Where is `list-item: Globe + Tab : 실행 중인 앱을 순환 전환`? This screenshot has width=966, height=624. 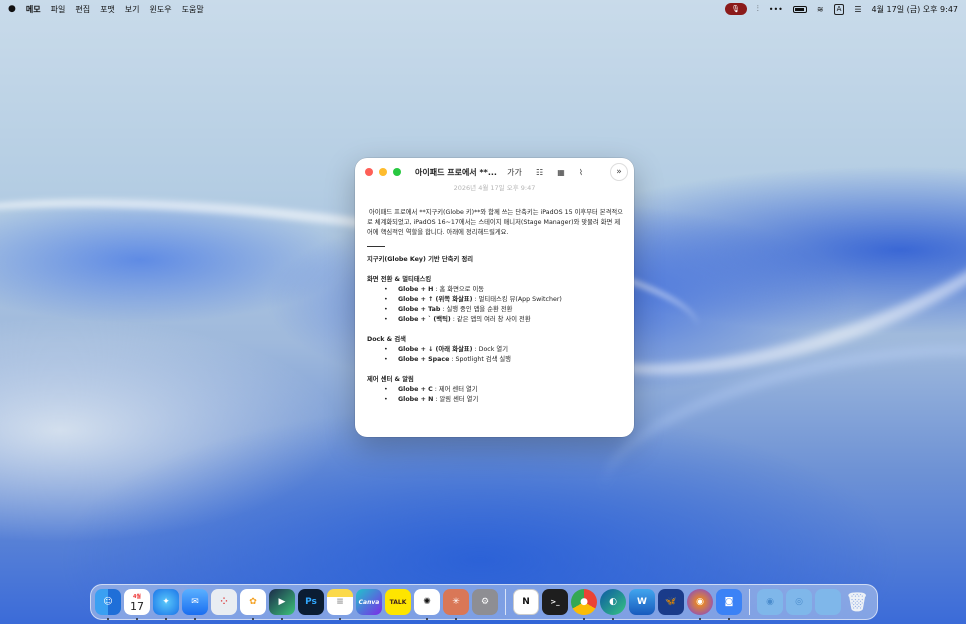
list-item: Globe + Tab : 실행 중인 앱을 순환 전환 is located at coordinates (496, 310).